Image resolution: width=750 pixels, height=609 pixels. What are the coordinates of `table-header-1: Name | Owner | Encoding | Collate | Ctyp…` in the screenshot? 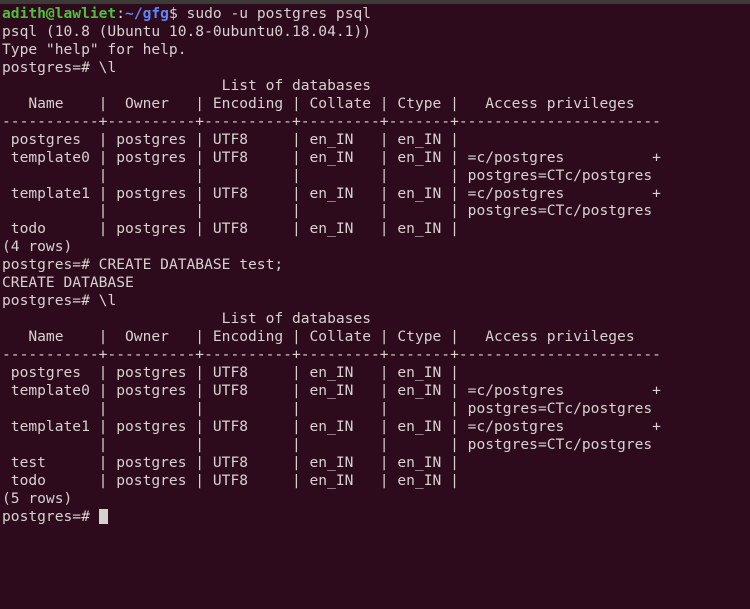 It's located at (318, 103).